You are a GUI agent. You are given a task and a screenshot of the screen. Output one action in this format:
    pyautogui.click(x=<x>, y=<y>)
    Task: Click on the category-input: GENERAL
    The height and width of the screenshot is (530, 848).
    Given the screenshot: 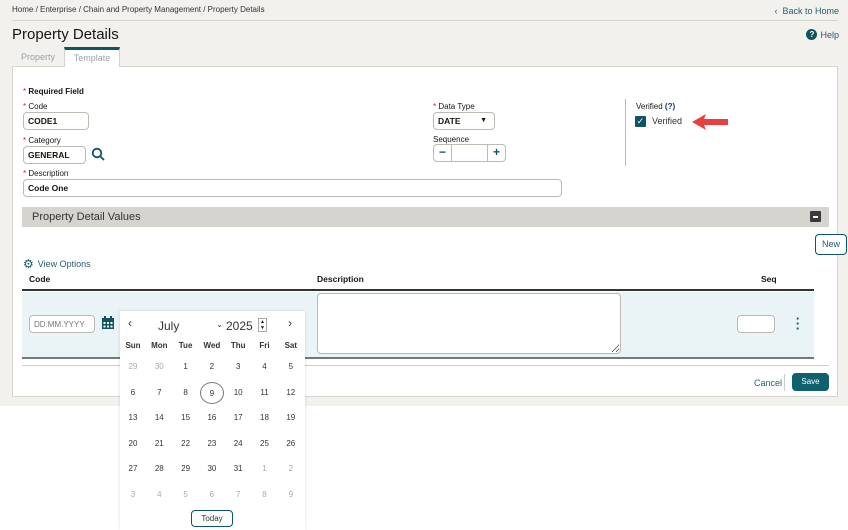 What is the action you would take?
    pyautogui.click(x=54, y=155)
    